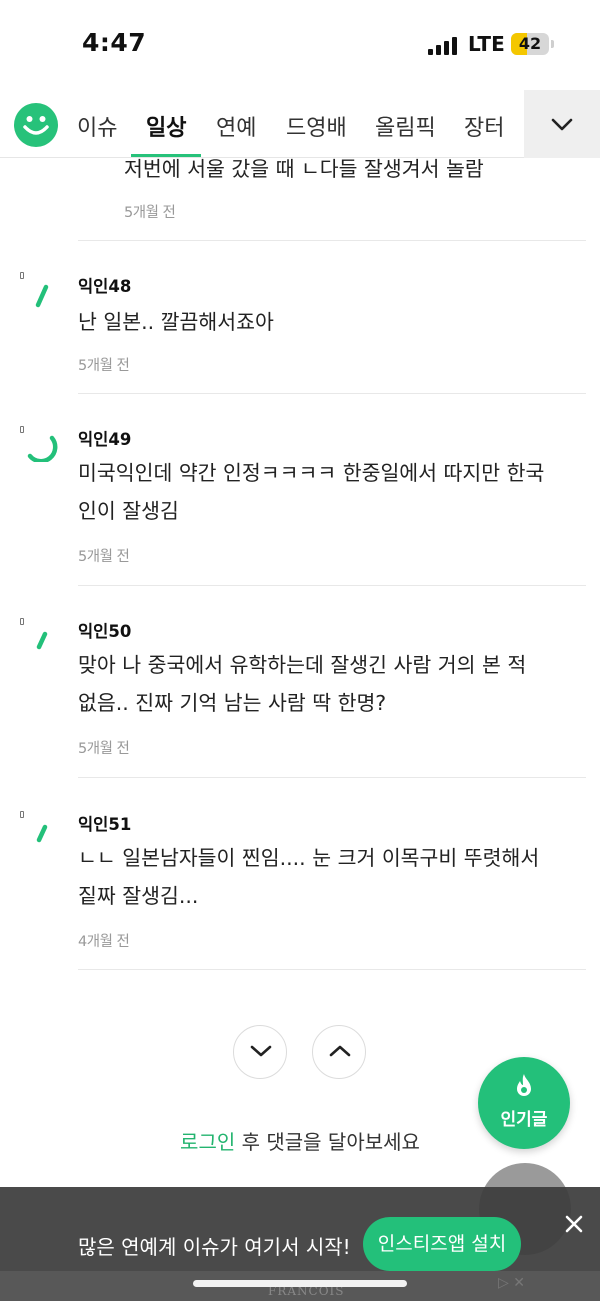 The image size is (600, 1301). I want to click on install-app-button: 인스티즈앱 설치, so click(442, 1244).